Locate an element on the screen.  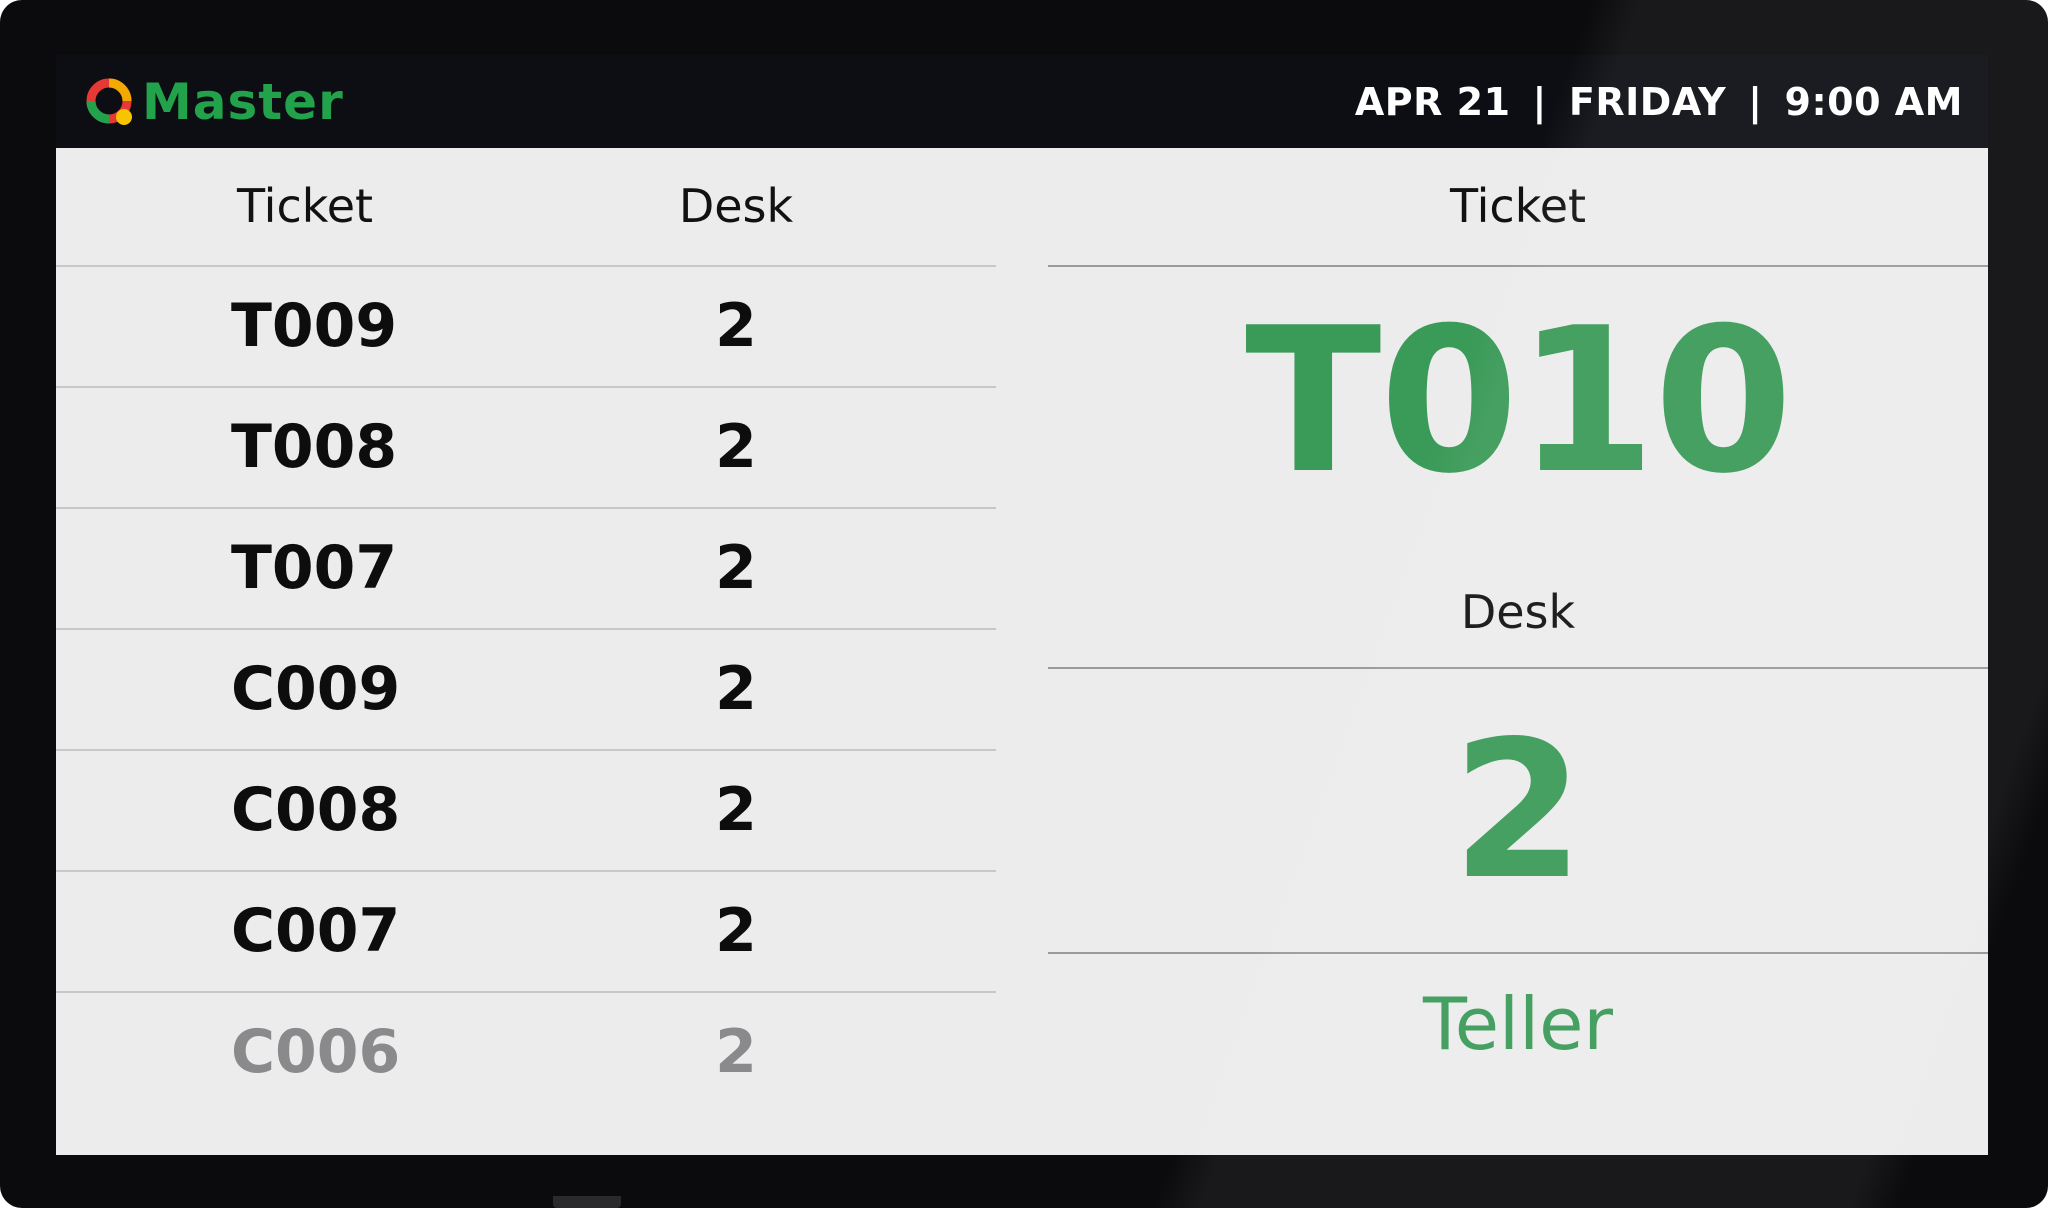
history-row: T009 2 is located at coordinates (526, 327).